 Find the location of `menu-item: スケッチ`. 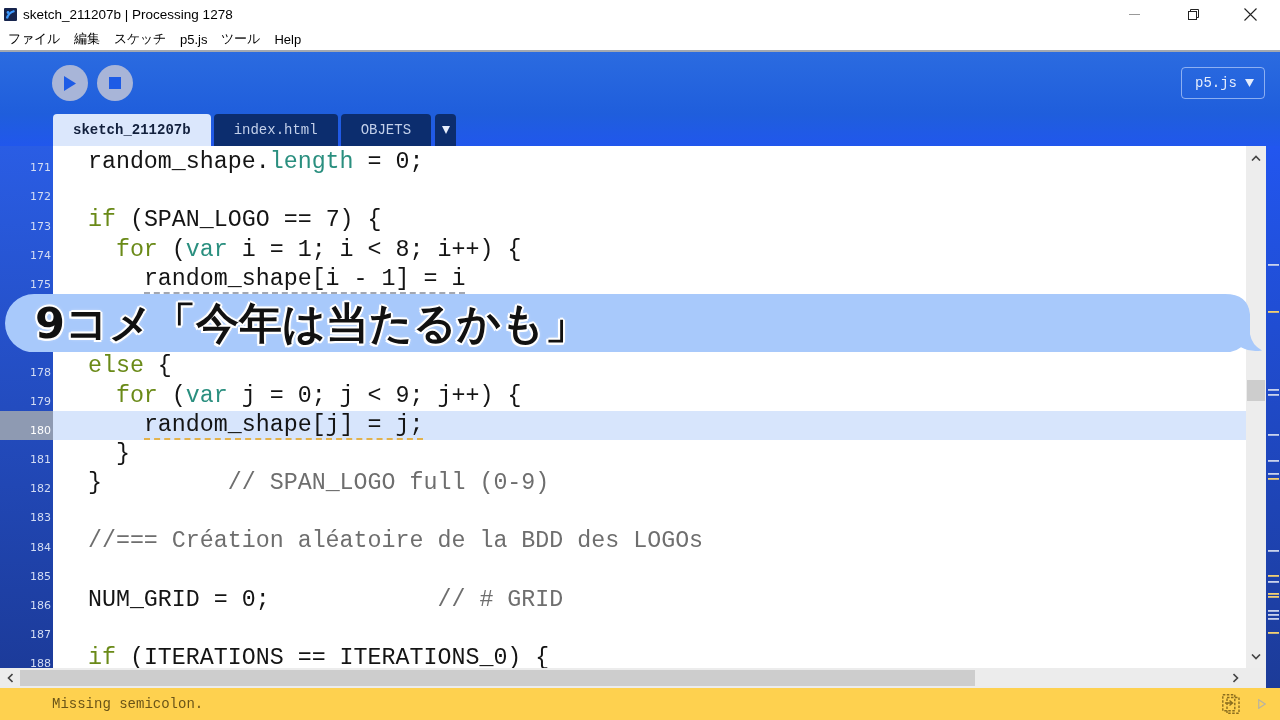

menu-item: スケッチ is located at coordinates (140, 39).